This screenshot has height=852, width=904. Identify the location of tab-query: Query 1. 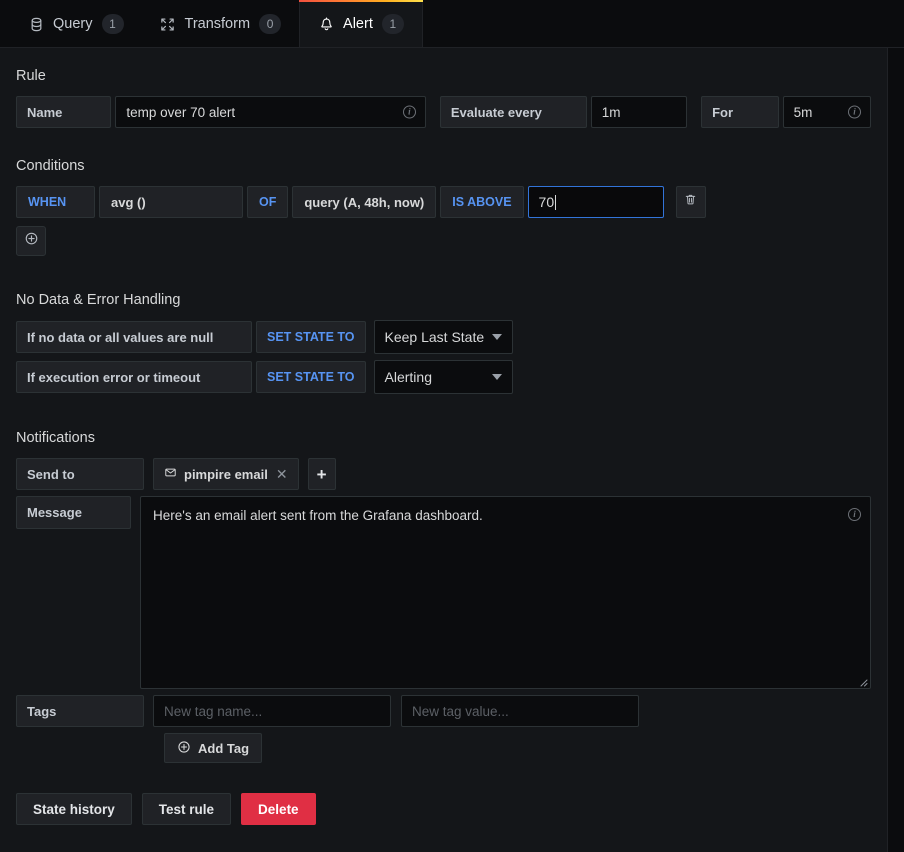
(71, 24).